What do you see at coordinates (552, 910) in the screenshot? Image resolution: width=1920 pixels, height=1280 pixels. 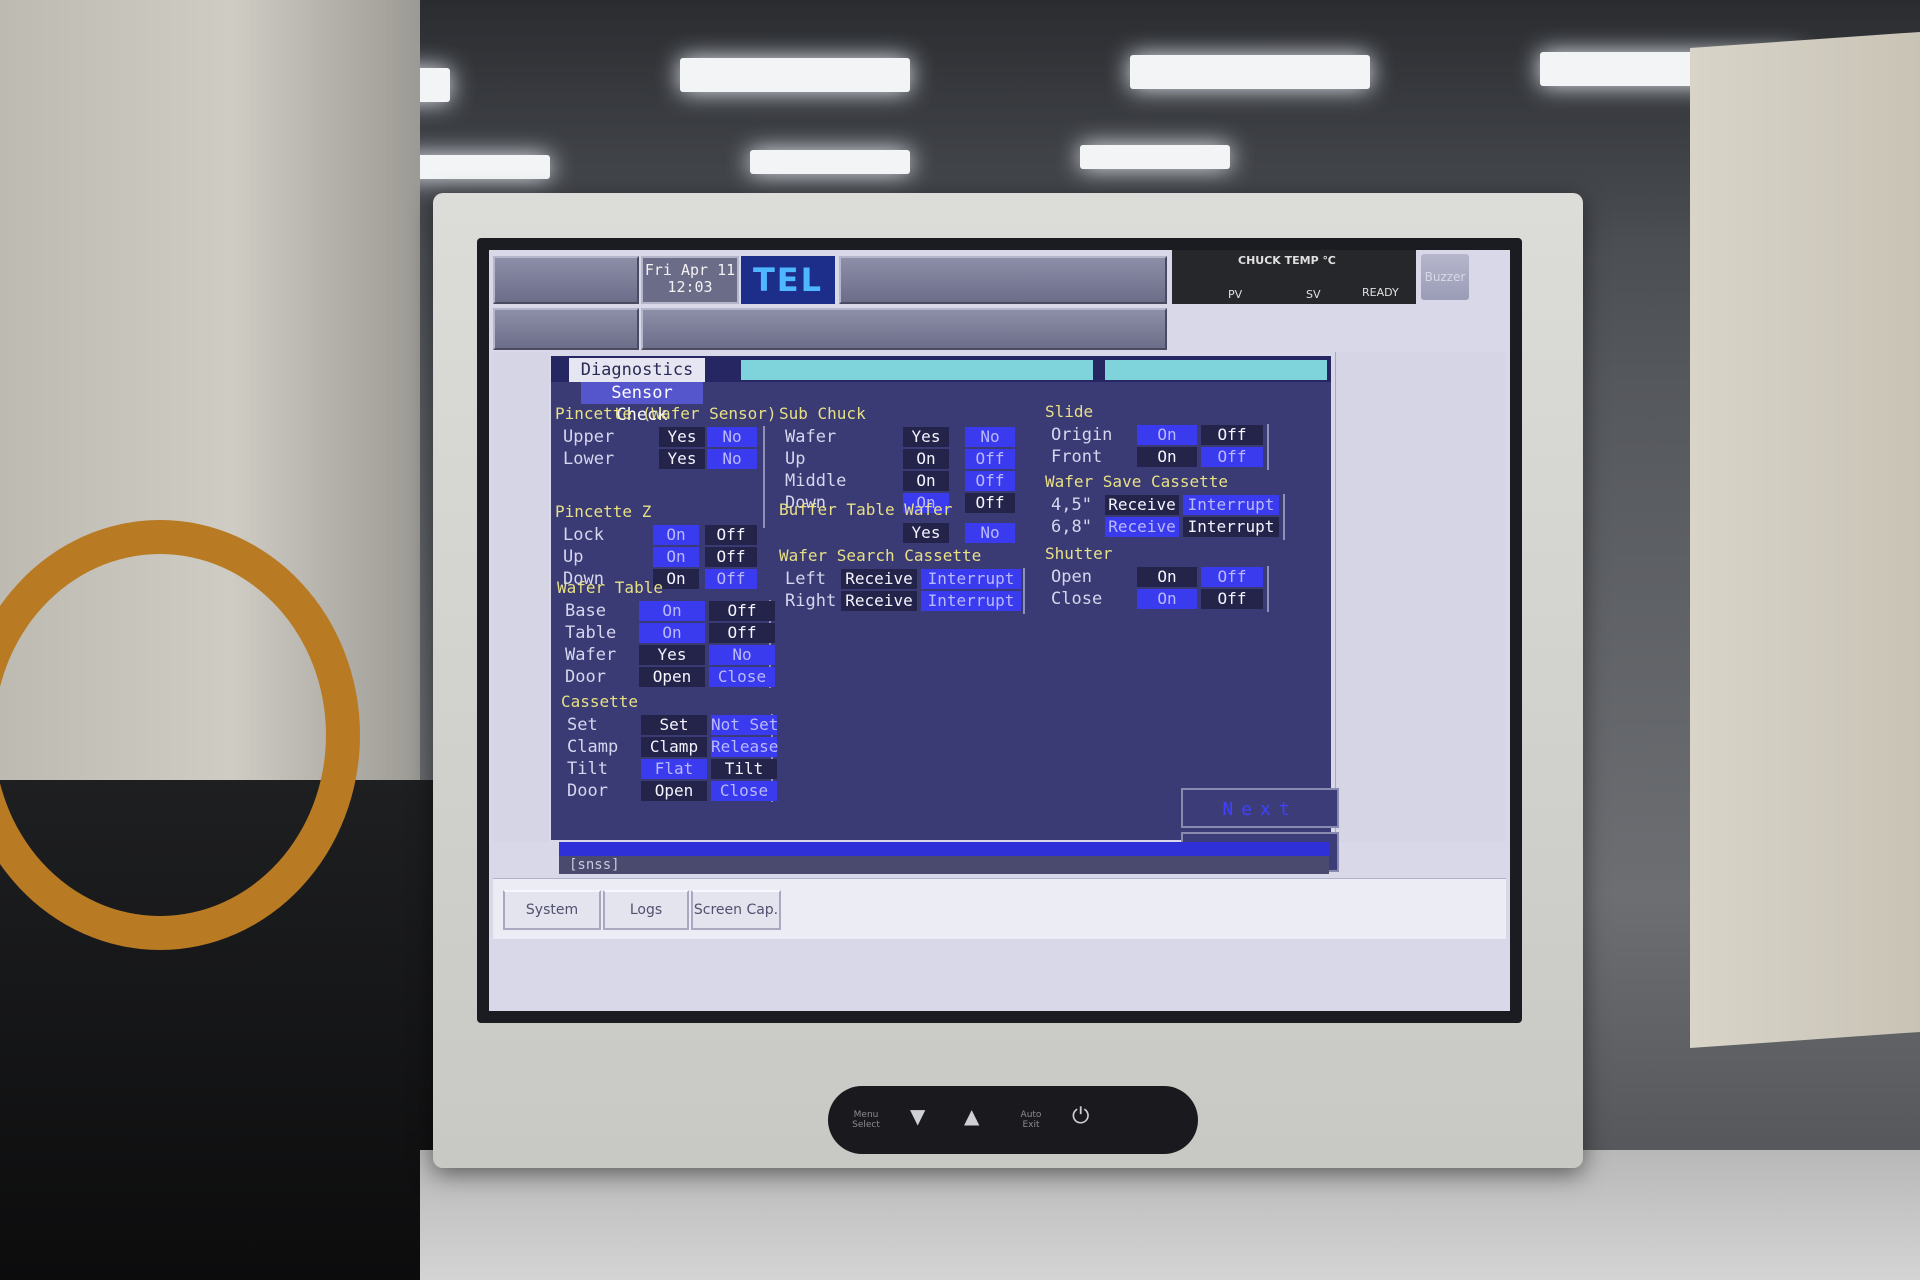 I see `system-button: System` at bounding box center [552, 910].